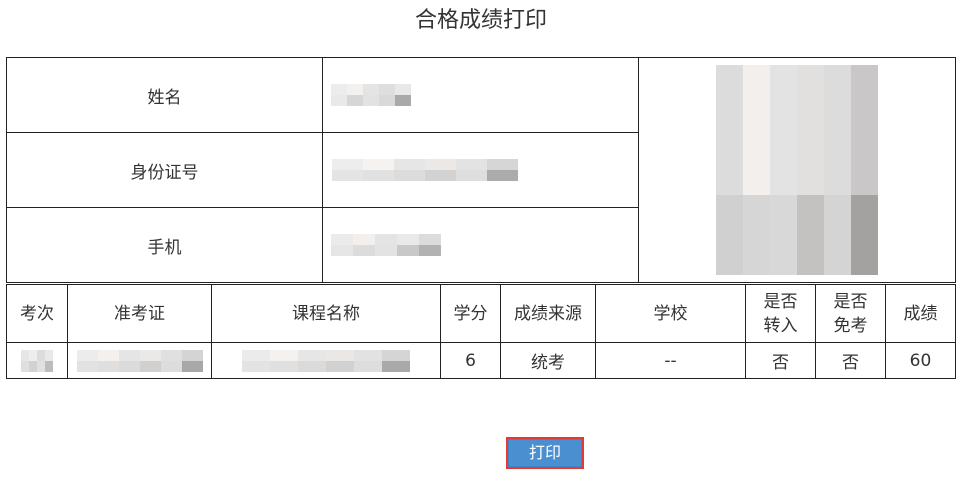 This screenshot has height=480, width=962. Describe the element at coordinates (164, 245) in the screenshot. I see `phone-label: 手机` at that location.